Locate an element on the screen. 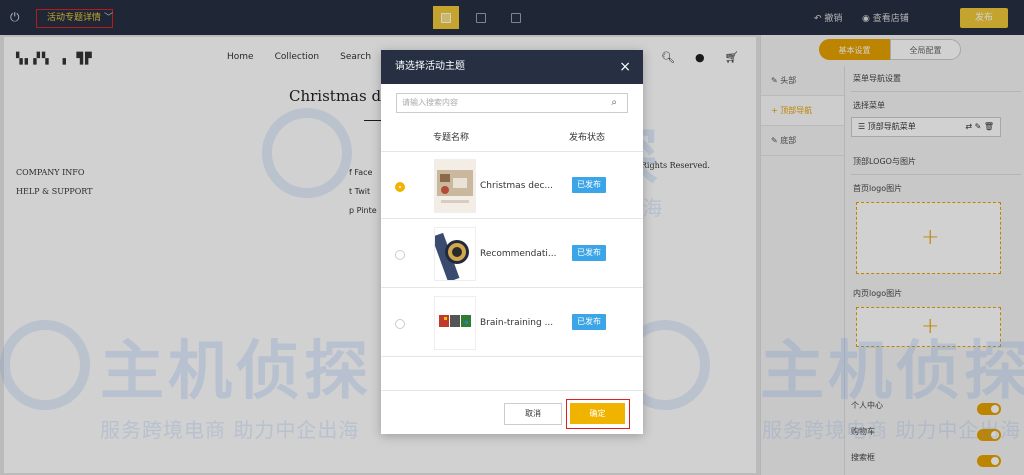 This screenshot has height=475, width=1024. confirm-button: 确定 is located at coordinates (597, 413).